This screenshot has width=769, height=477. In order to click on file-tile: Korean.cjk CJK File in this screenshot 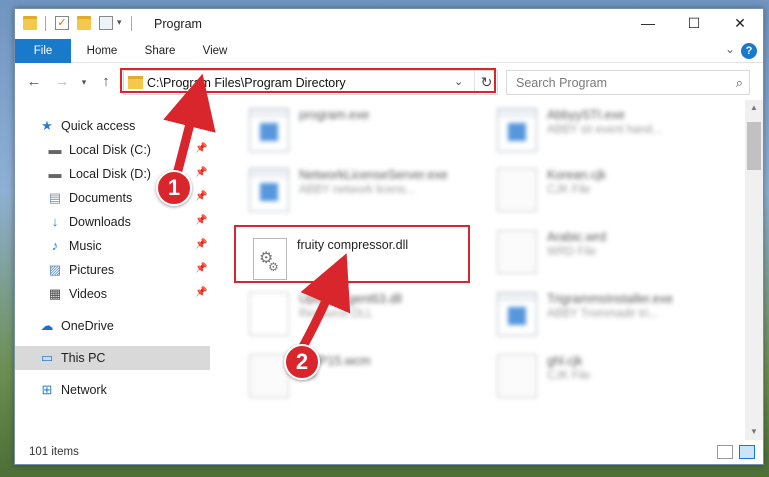, I will do `click(609, 191)`.